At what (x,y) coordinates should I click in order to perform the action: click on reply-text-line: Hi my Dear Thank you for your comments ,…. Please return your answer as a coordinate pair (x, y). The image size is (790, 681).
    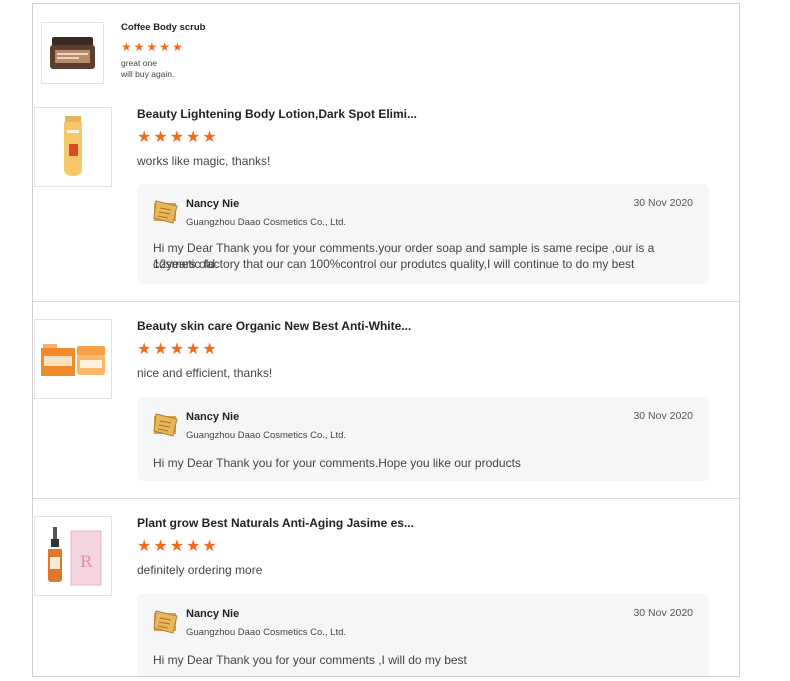
    Looking at the image, I should click on (310, 660).